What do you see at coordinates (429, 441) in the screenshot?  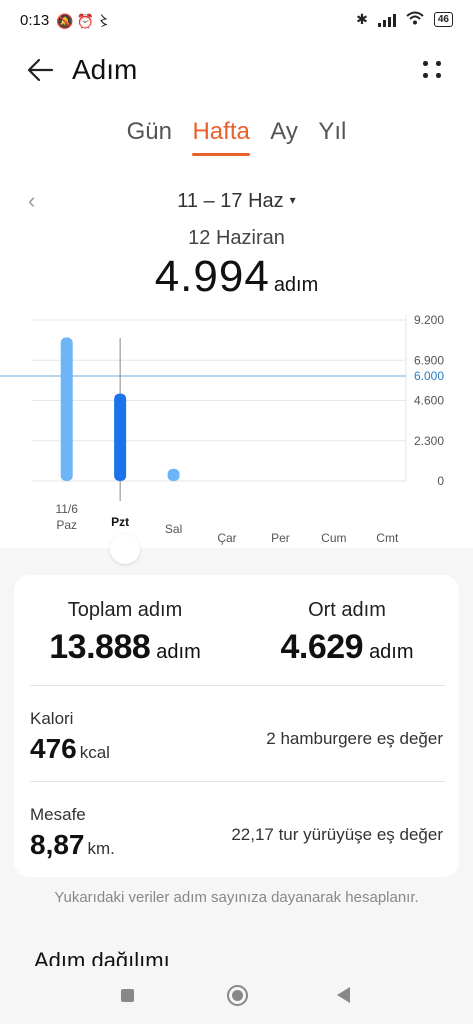 I see `y-tick-label: 2.300` at bounding box center [429, 441].